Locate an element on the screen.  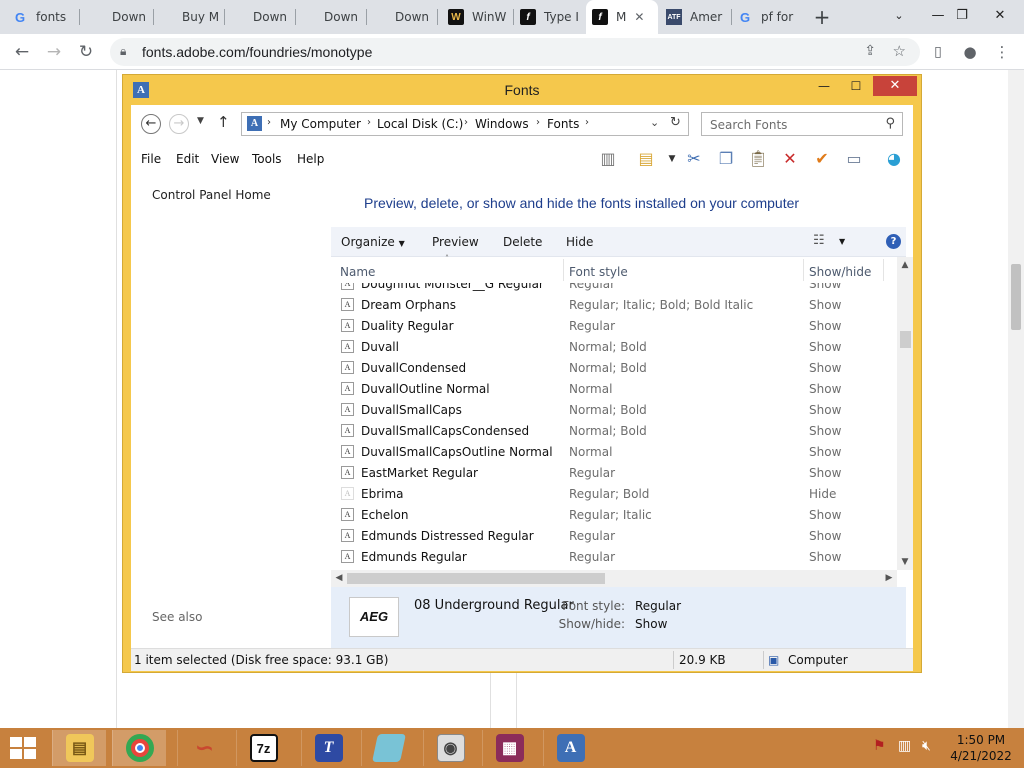
restore-browser-icon: ❐ is located at coordinates (962, 17).